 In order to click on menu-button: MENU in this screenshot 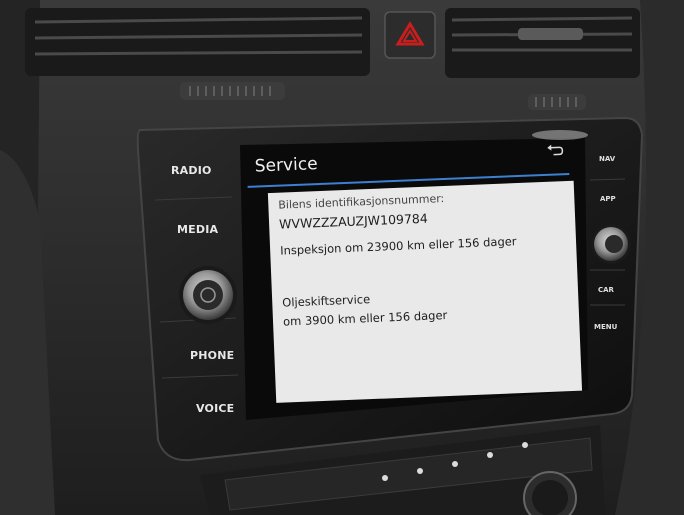, I will do `click(605, 327)`.